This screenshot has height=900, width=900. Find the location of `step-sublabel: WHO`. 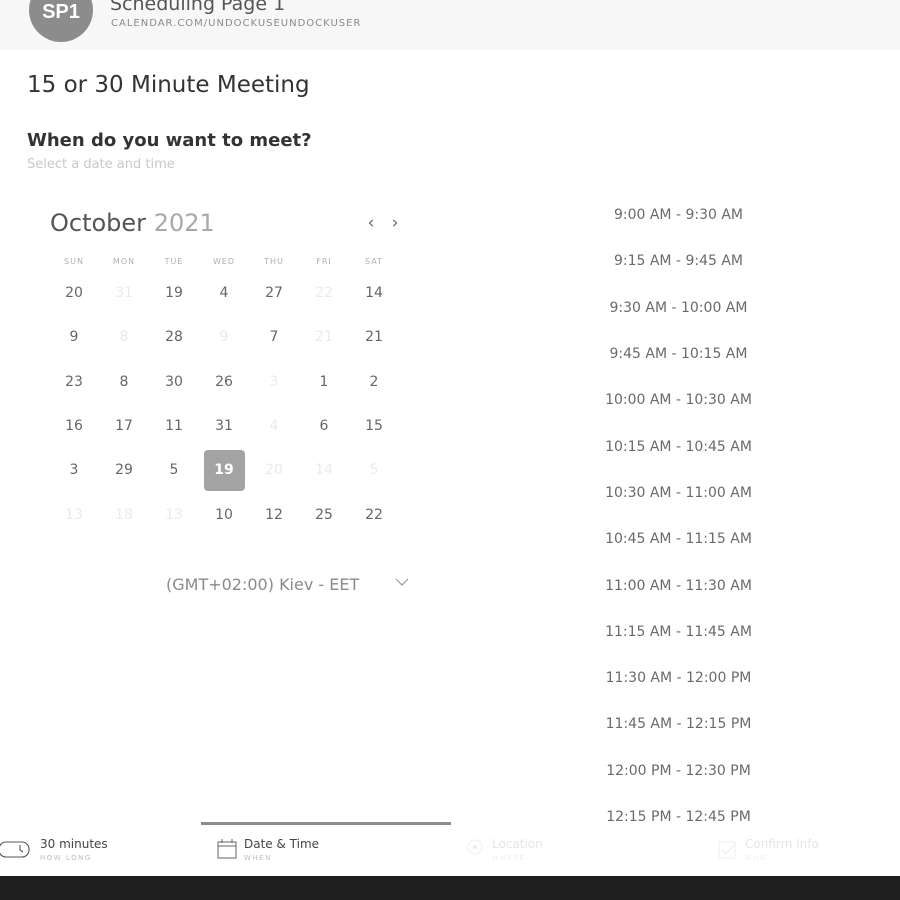

step-sublabel: WHO is located at coordinates (756, 858).